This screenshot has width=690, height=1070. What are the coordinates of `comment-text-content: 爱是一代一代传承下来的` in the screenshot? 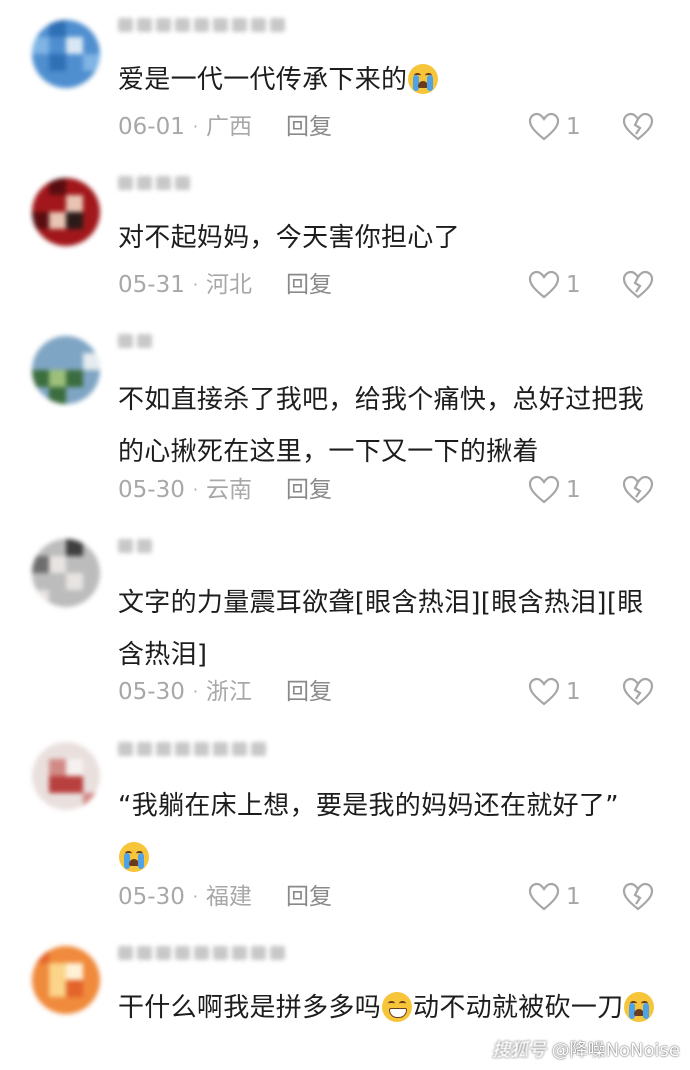 It's located at (263, 80).